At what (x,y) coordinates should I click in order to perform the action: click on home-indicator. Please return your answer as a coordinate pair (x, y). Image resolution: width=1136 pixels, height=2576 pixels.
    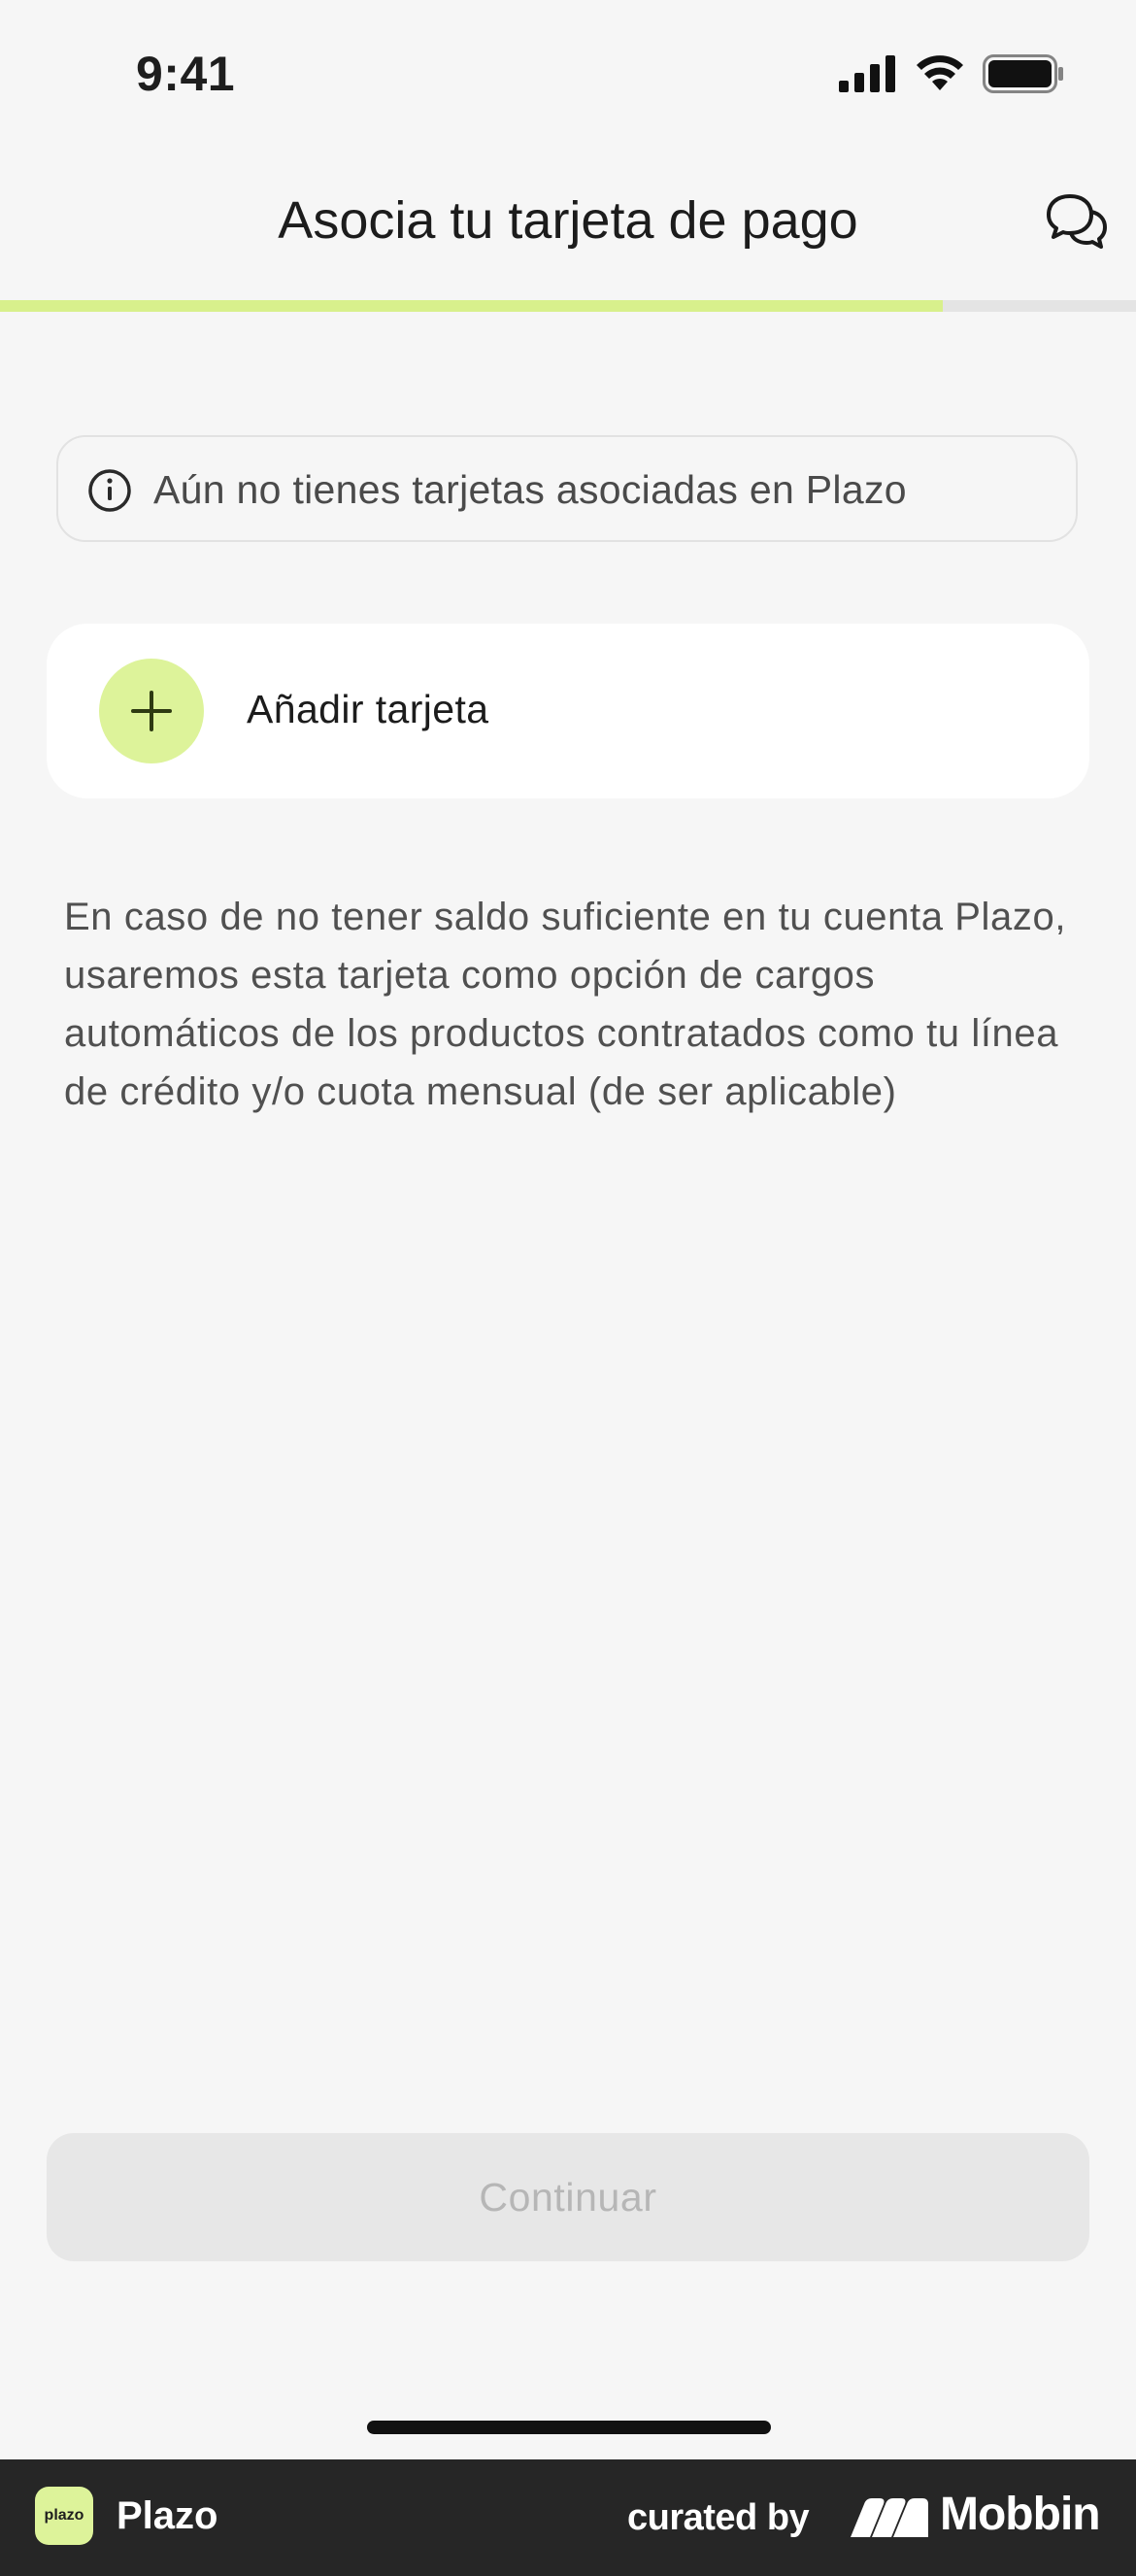
    Looking at the image, I should click on (569, 2427).